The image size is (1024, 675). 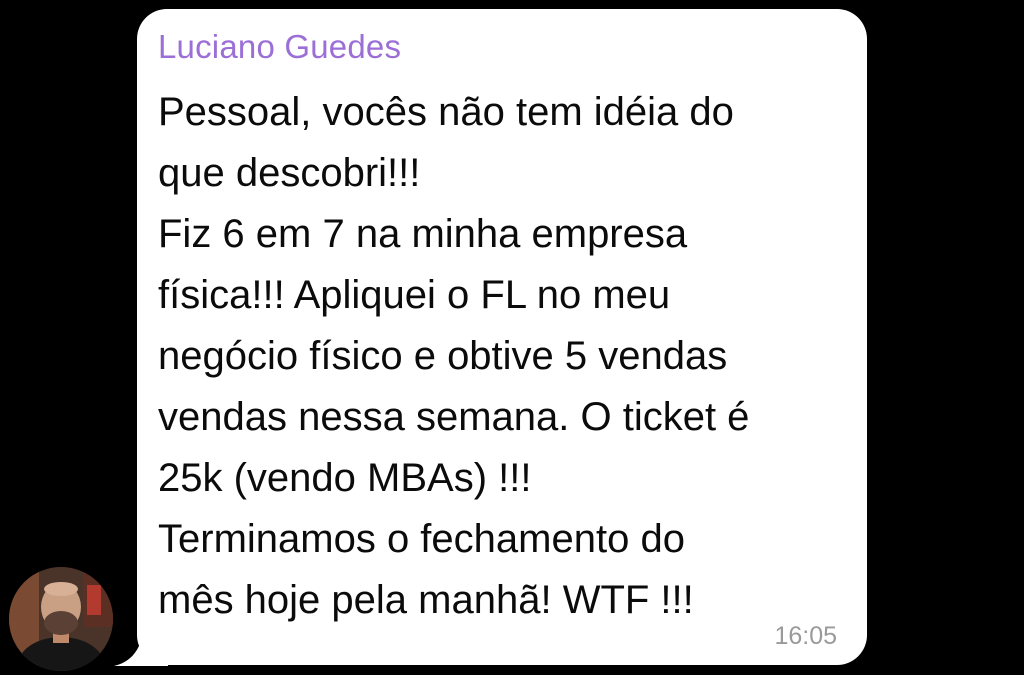 I want to click on sender-name: Luciano Guedes, so click(x=279, y=47).